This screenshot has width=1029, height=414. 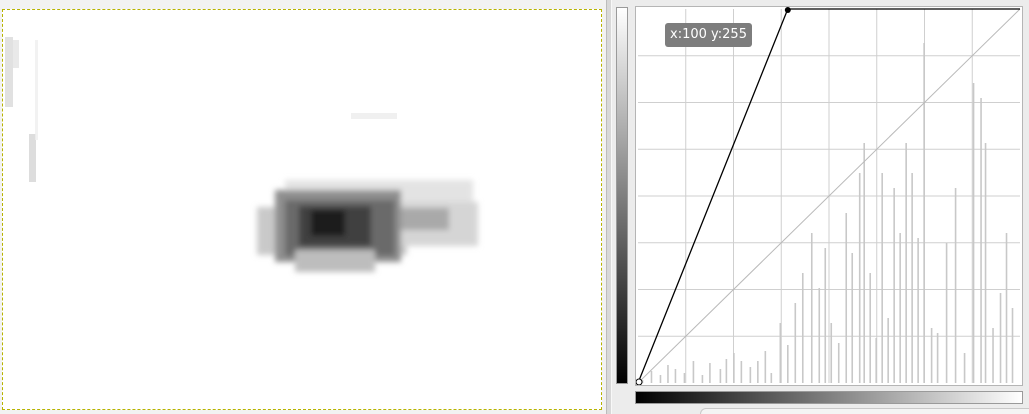 What do you see at coordinates (639, 381) in the screenshot?
I see `curve-control-point` at bounding box center [639, 381].